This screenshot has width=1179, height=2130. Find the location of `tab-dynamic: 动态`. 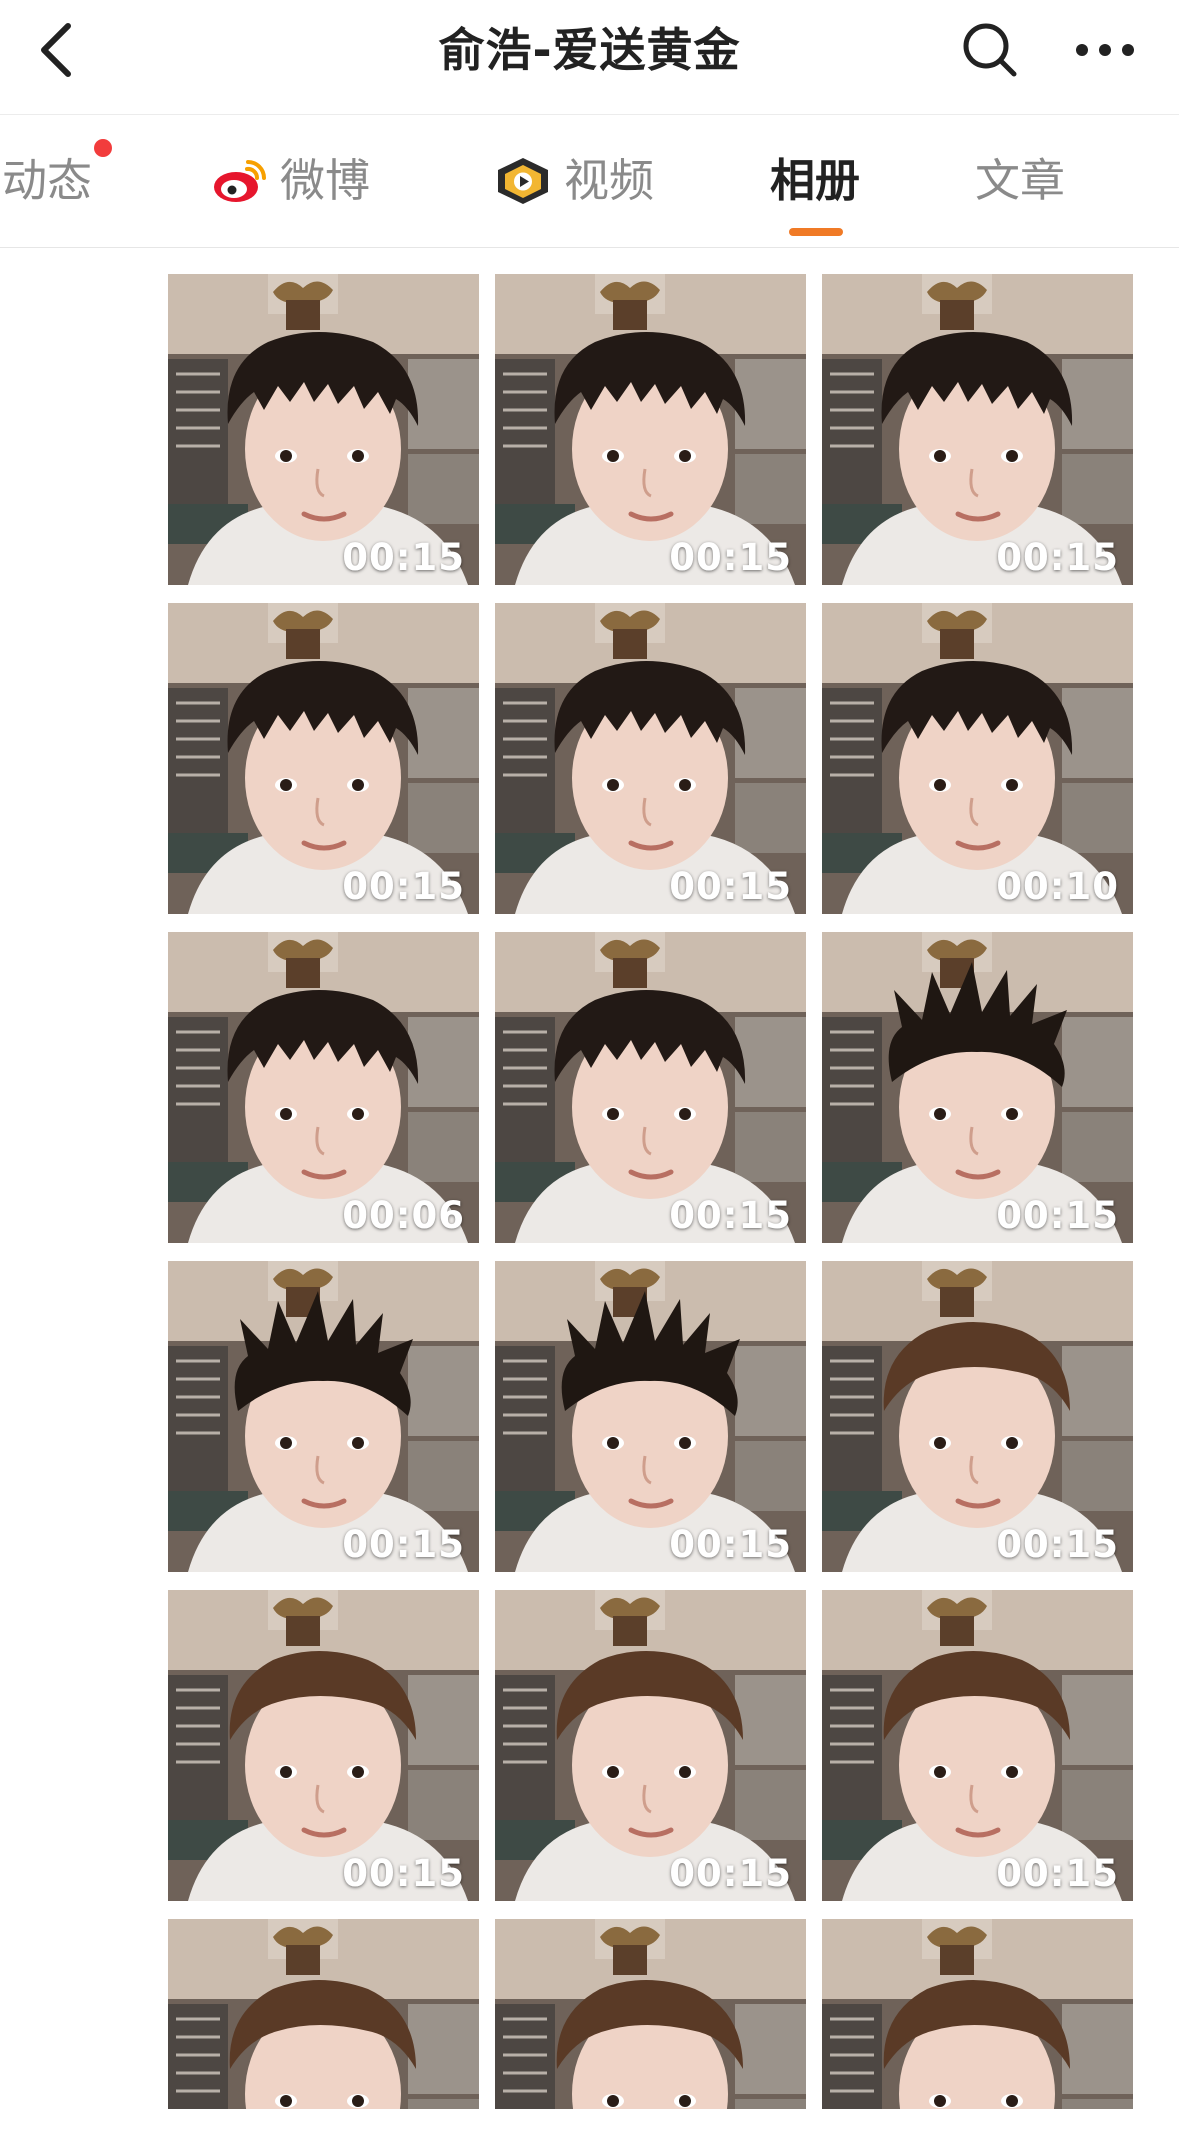

tab-dynamic: 动态 is located at coordinates (57, 181).